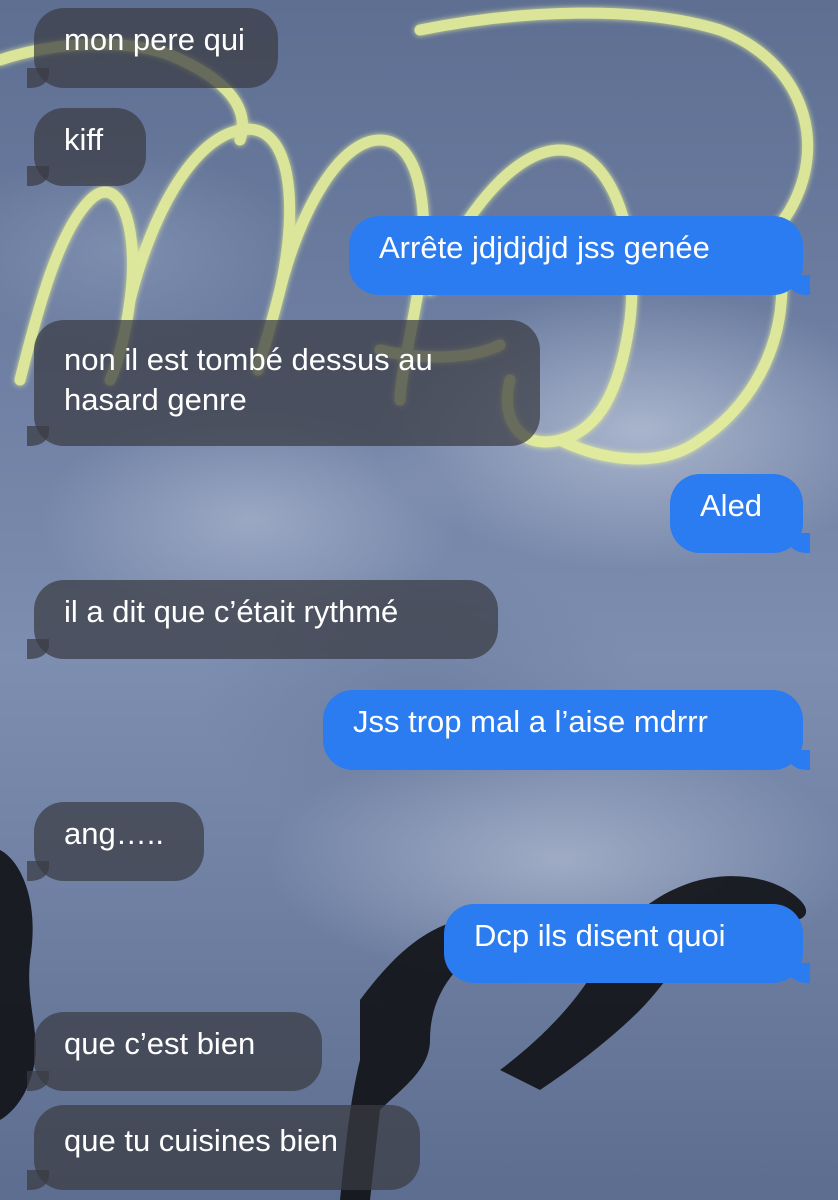  I want to click on message-text: mon pere qui, so click(154, 39).